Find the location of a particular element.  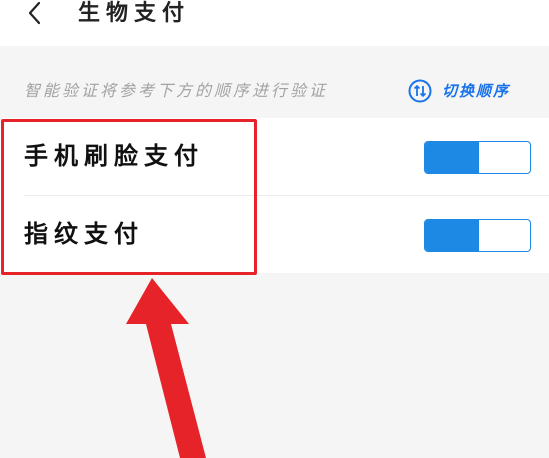

fingerprint-pay-toggle is located at coordinates (477, 235).